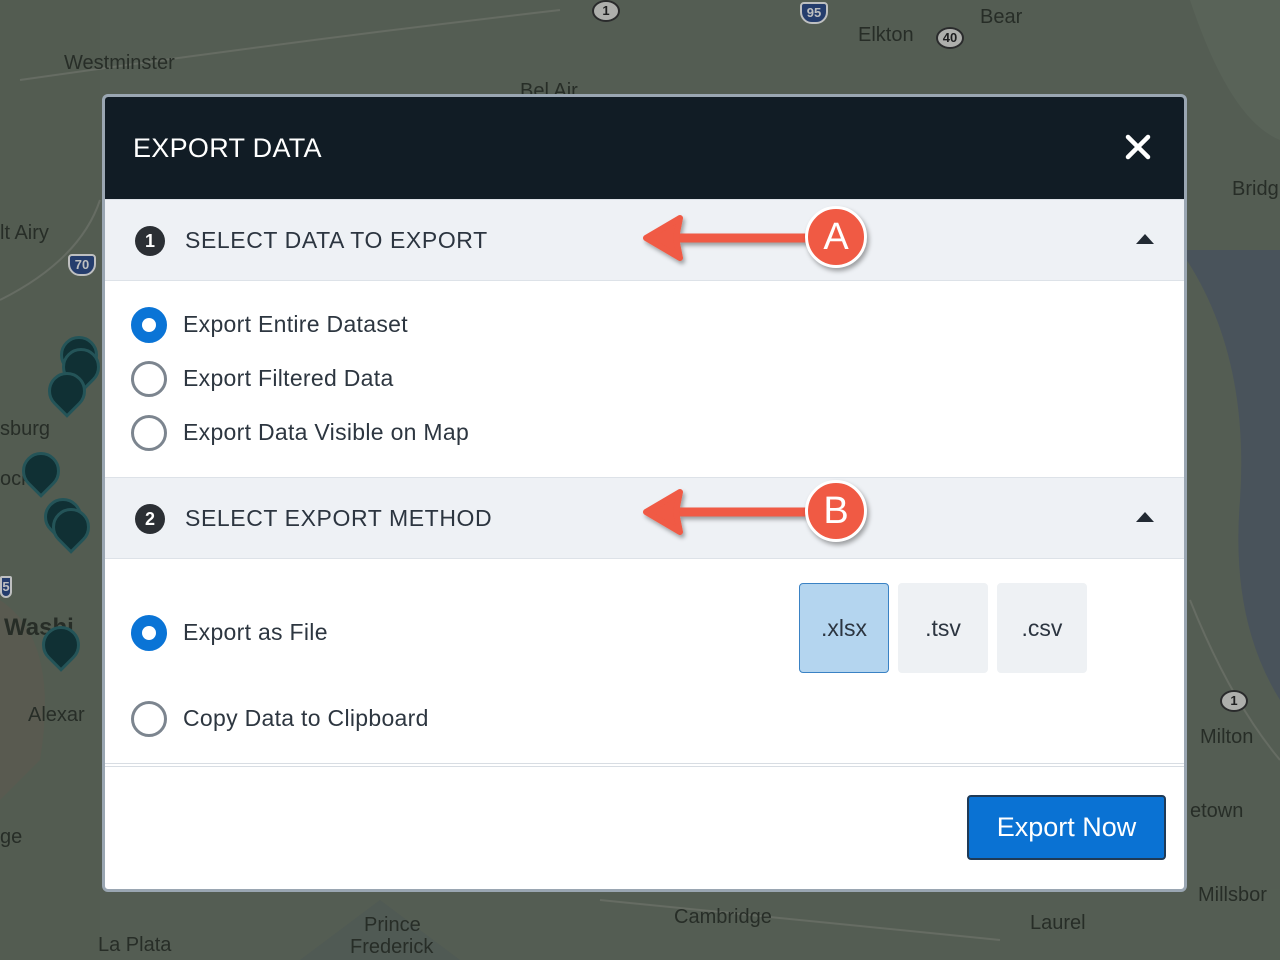 The height and width of the screenshot is (960, 1280). What do you see at coordinates (306, 718) in the screenshot?
I see `option-label: Copy Data to Clipboard` at bounding box center [306, 718].